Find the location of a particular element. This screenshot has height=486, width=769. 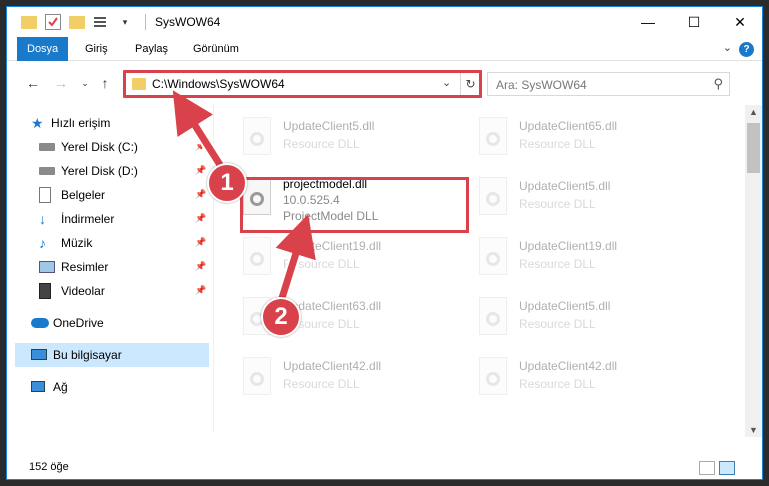

sidebar-item-disk-d: Yerel Disk (D:) 📌 is located at coordinates (108, 171).